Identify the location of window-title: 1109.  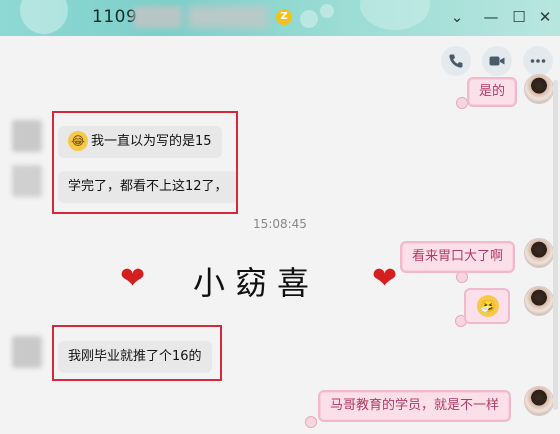
(115, 17).